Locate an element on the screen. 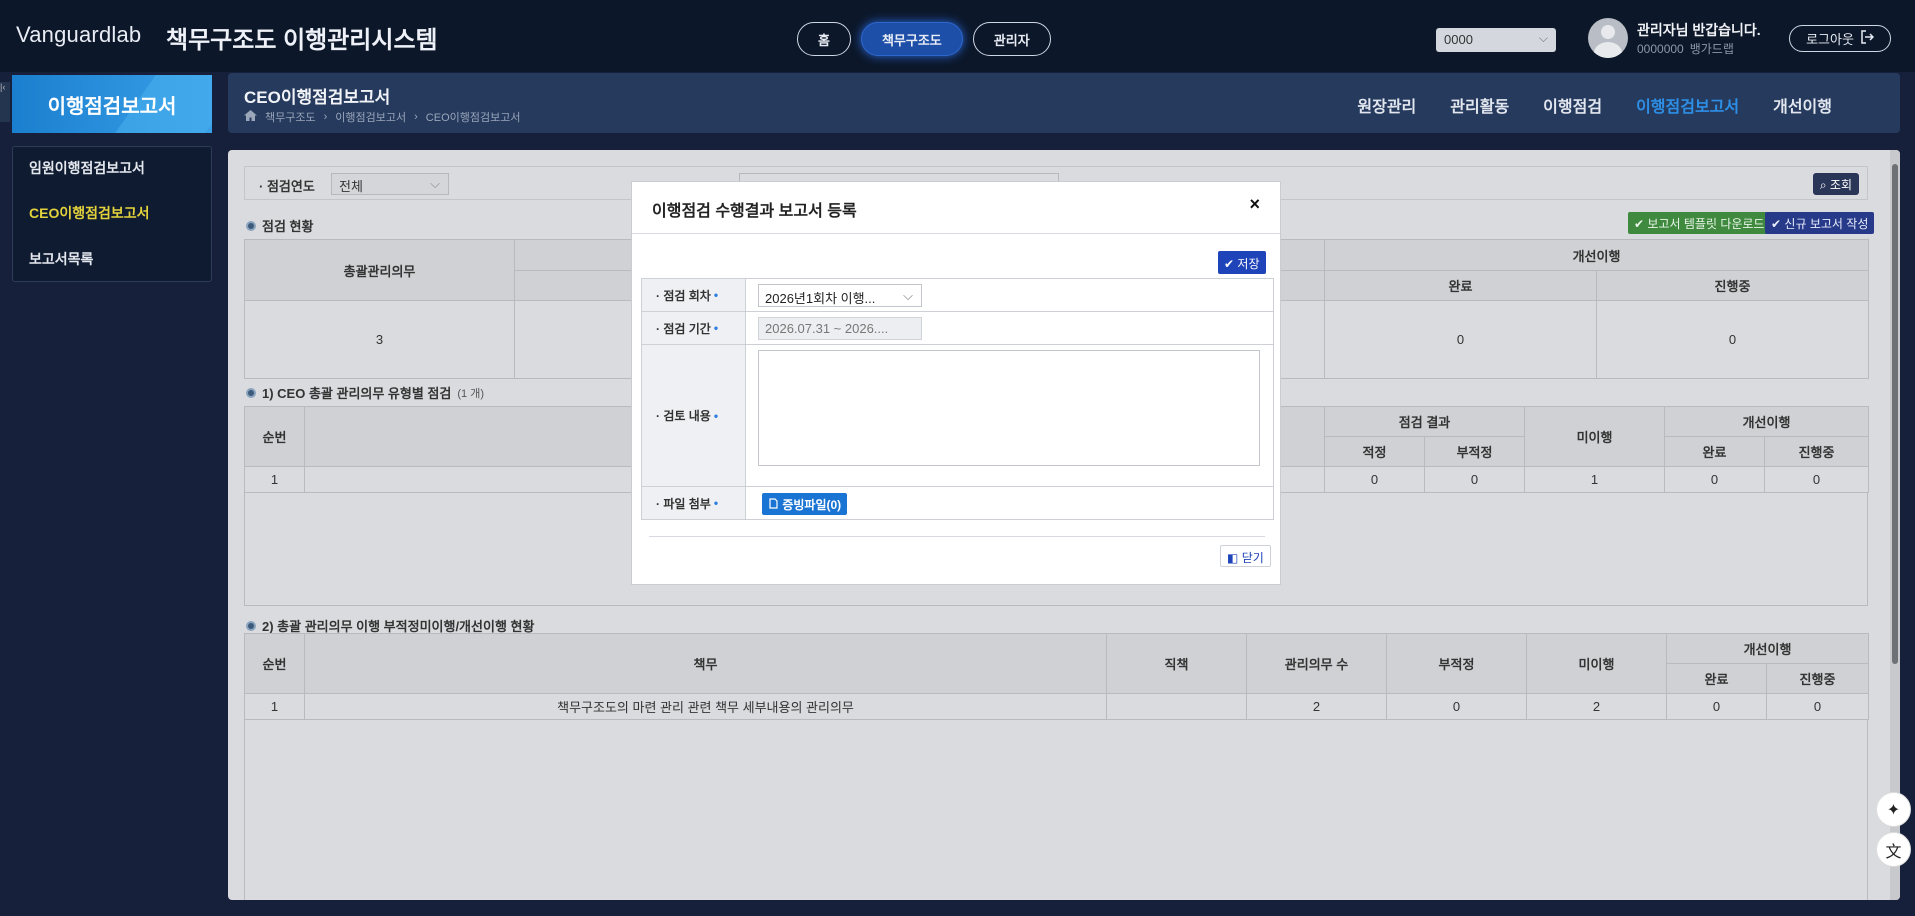  logout-label: 로그아웃 is located at coordinates (1830, 39).